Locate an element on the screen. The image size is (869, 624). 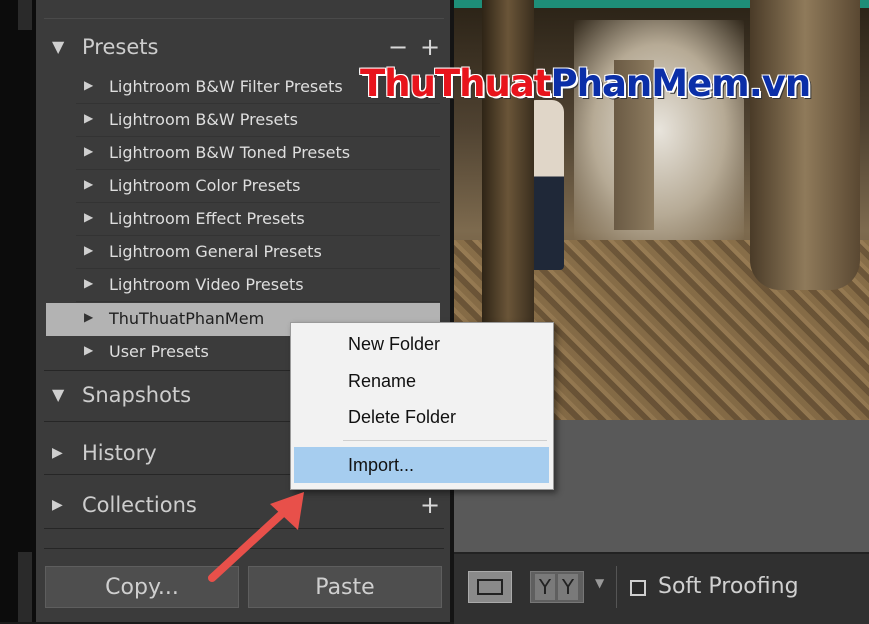
preset-folder: ▶ Lightroom General Presets is located at coordinates (243, 252).